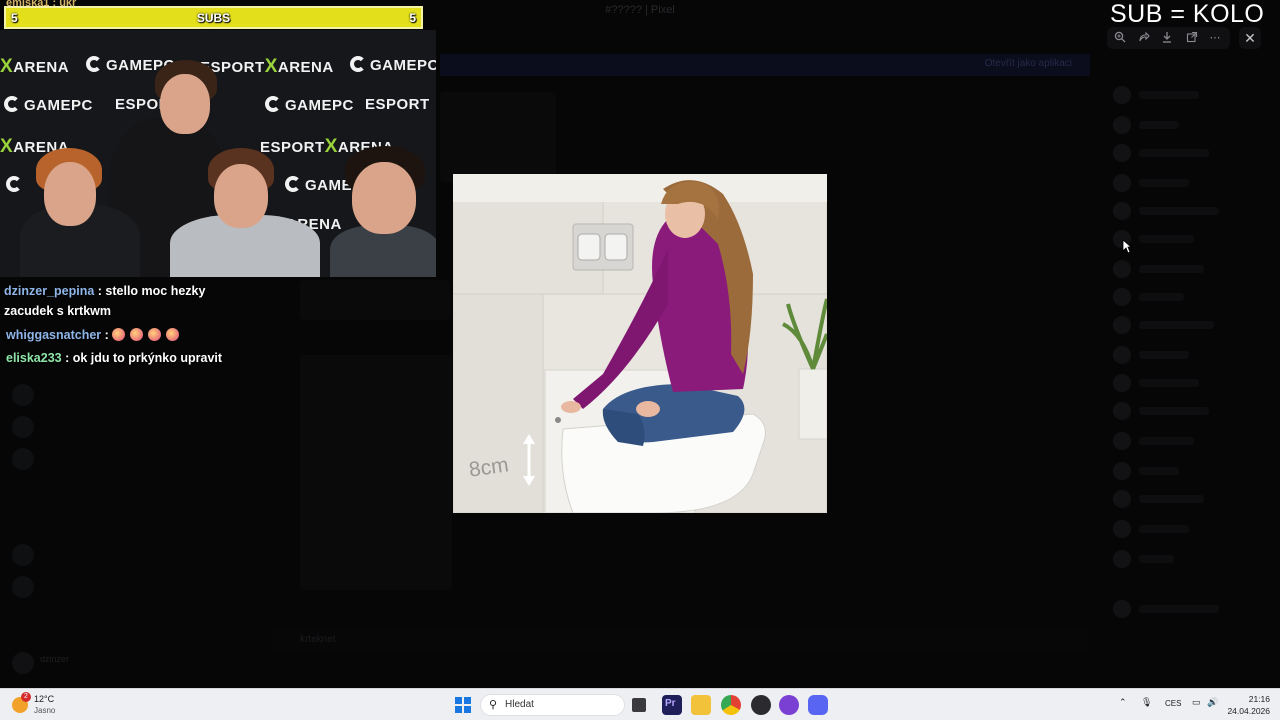  I want to click on member-list, so click(1192, 360).